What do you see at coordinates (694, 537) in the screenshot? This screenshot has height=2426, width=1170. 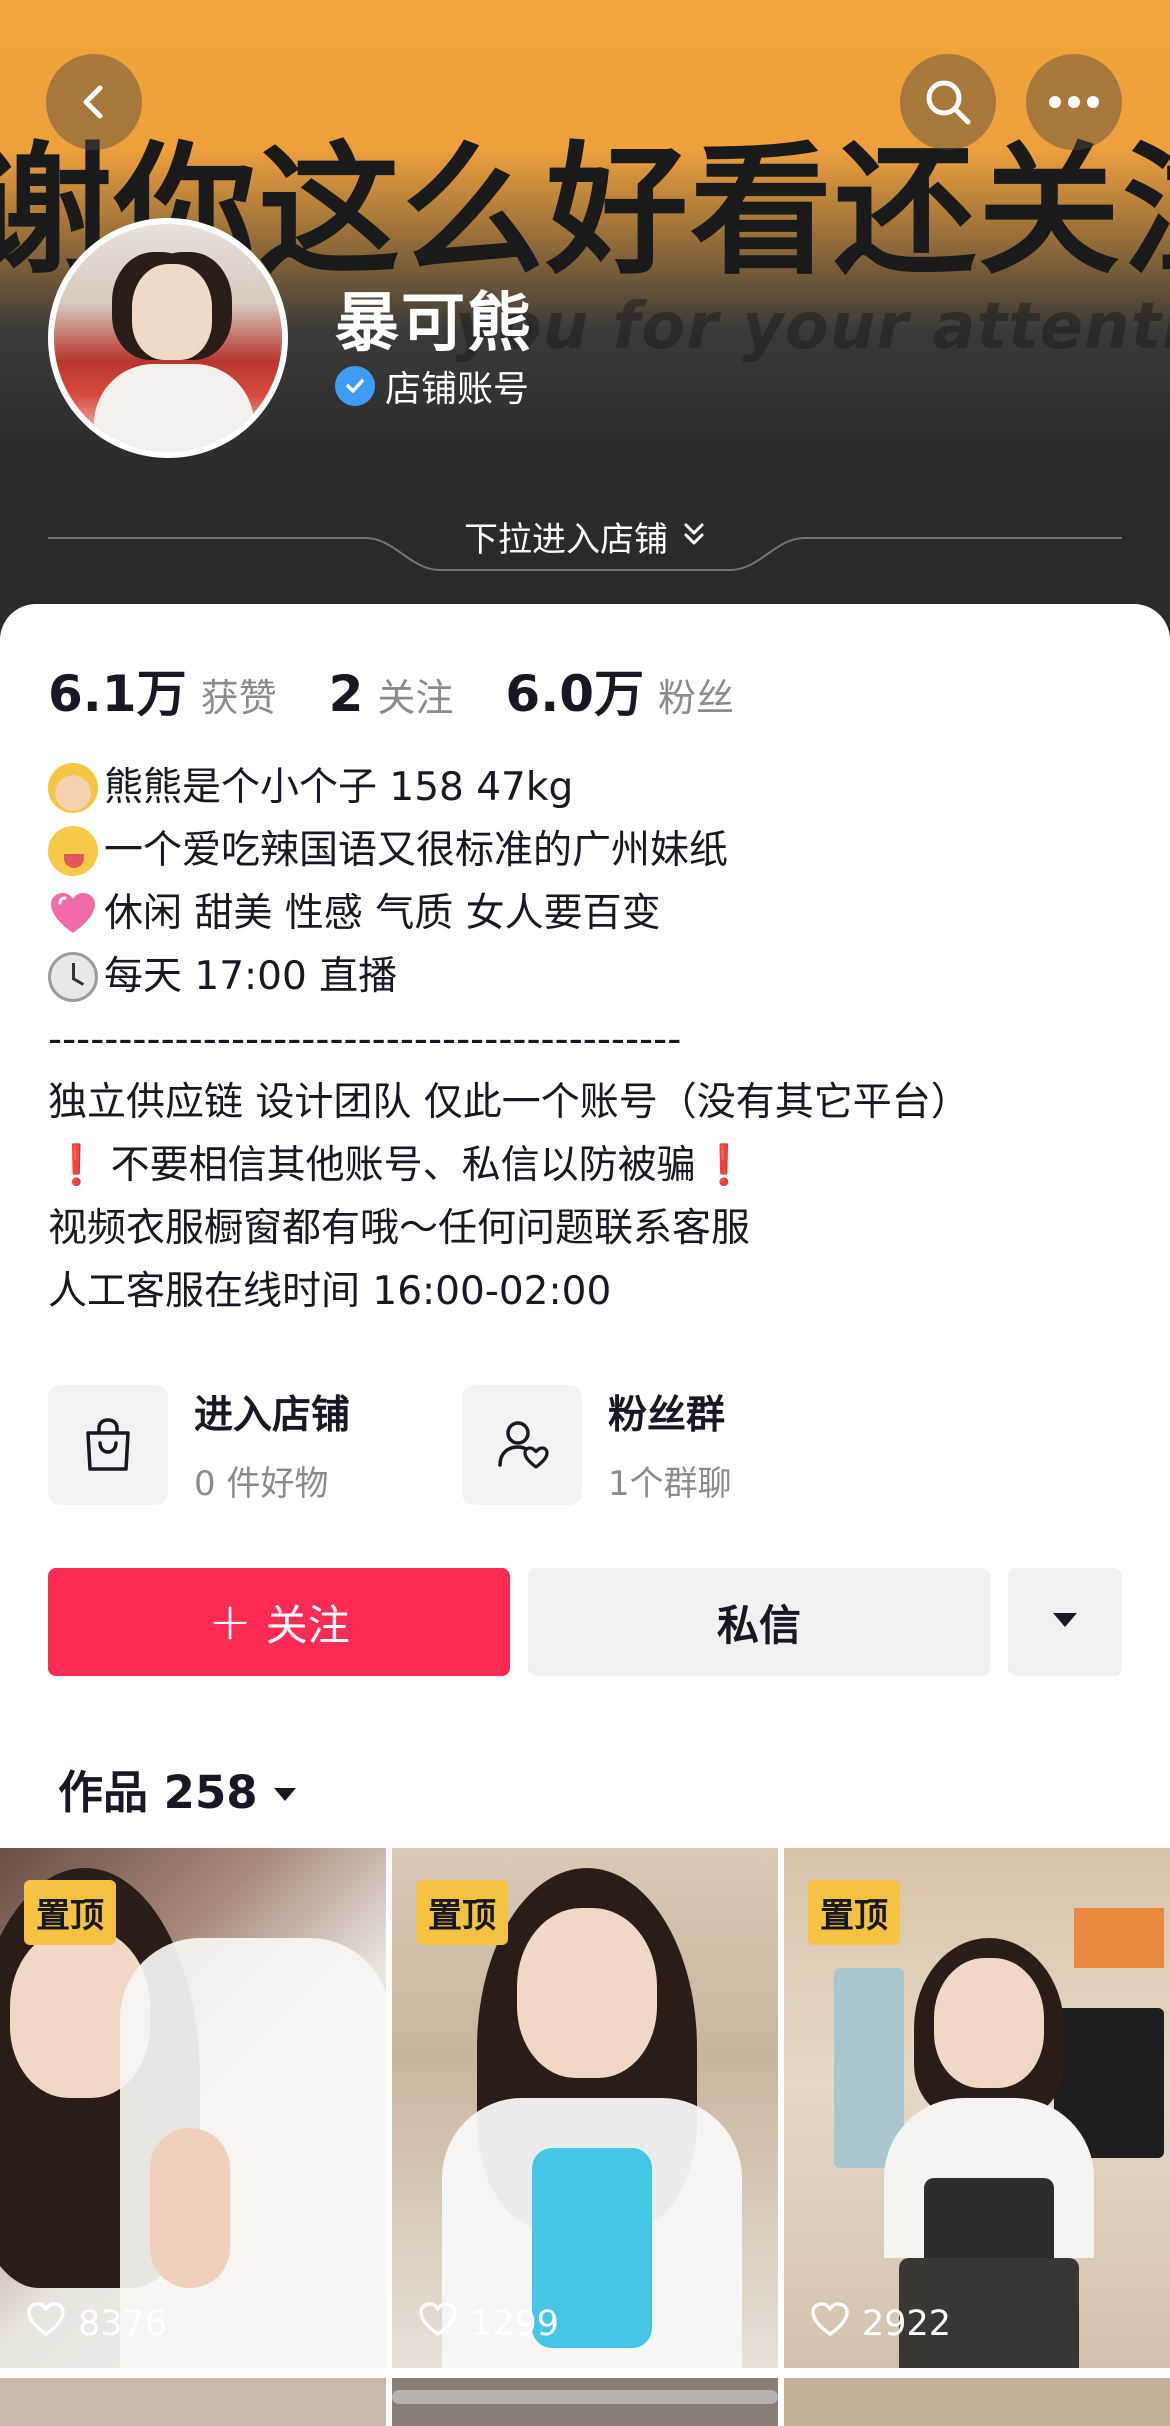 I see `double-chevron-down-icon` at bounding box center [694, 537].